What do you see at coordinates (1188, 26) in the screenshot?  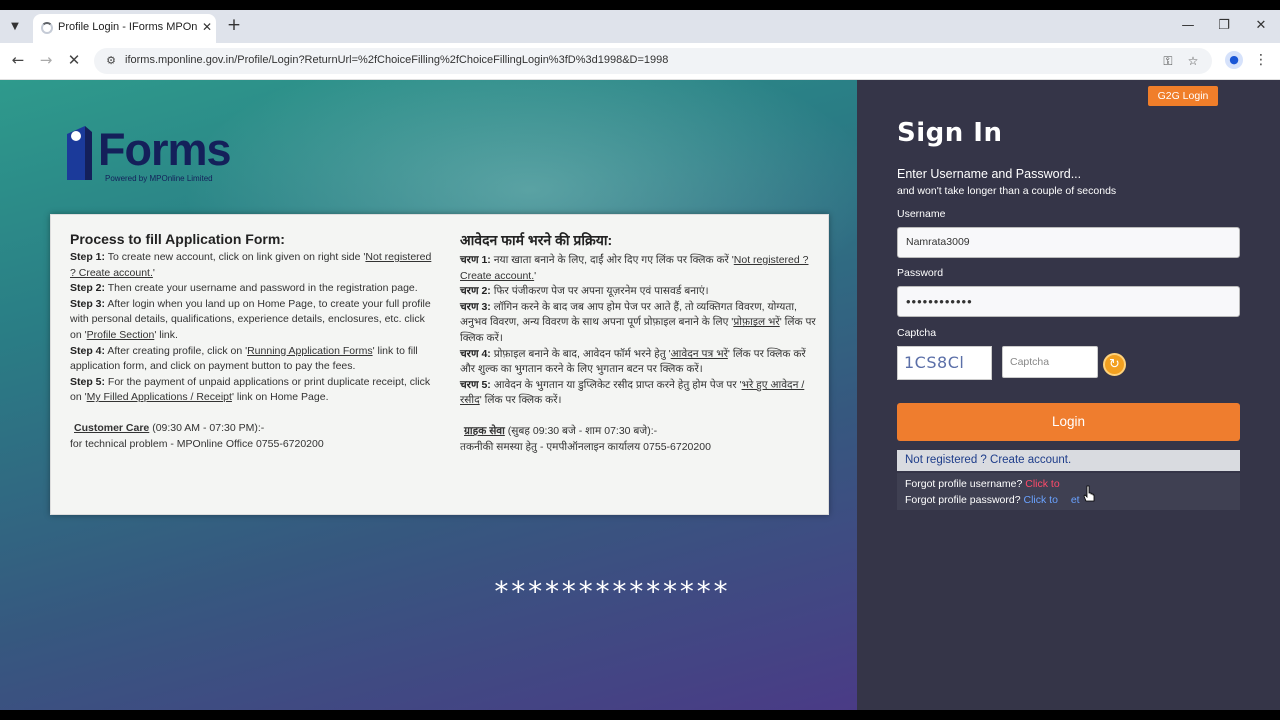 I see `minimize-icon: —` at bounding box center [1188, 26].